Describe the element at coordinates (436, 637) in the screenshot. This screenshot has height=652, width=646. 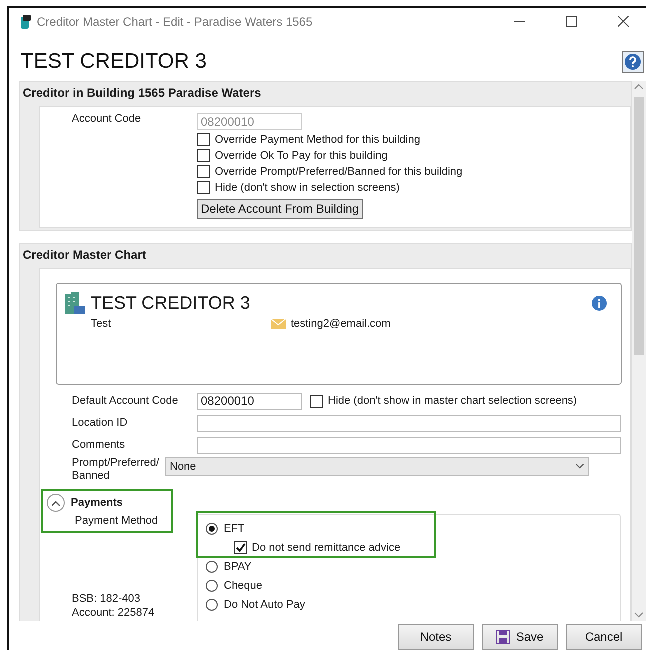
I see `dialog-button: Notes` at that location.